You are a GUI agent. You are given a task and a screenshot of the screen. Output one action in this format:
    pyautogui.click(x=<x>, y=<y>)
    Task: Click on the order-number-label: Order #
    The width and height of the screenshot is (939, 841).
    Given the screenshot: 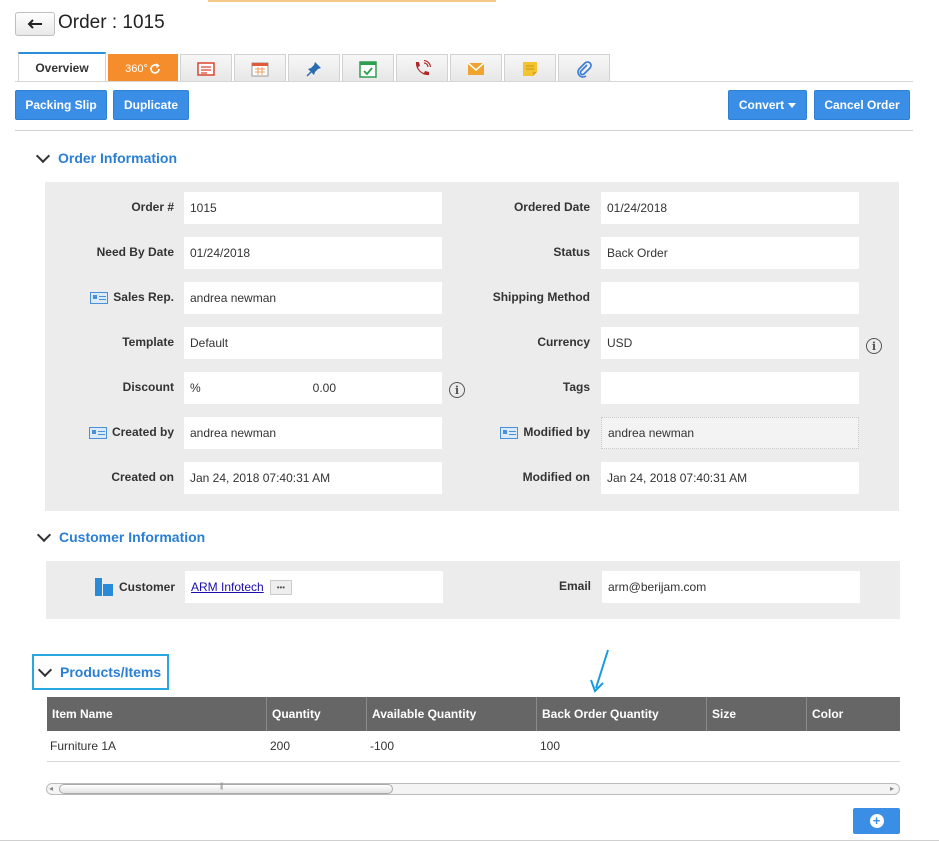 What is the action you would take?
    pyautogui.click(x=152, y=207)
    